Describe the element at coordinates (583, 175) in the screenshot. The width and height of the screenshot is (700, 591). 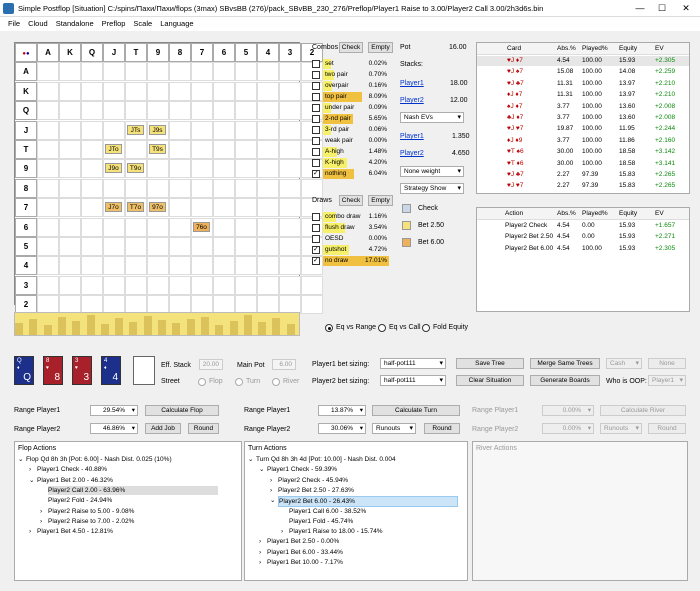
I see `hands_table-row: ♥J ♣7 2.27 97.39 15.83 +2.265` at that location.